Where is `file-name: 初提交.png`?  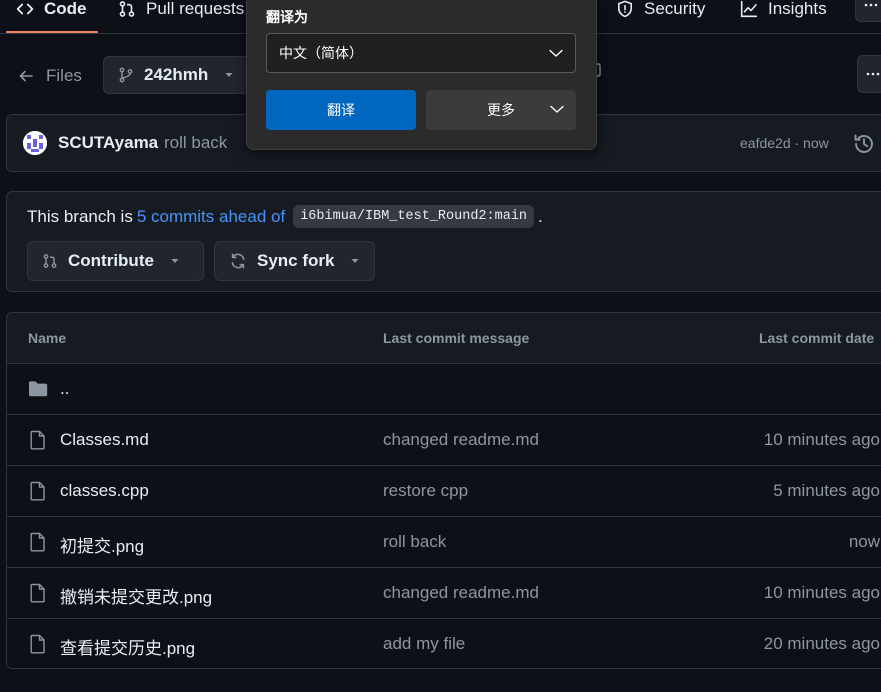 file-name: 初提交.png is located at coordinates (102, 544).